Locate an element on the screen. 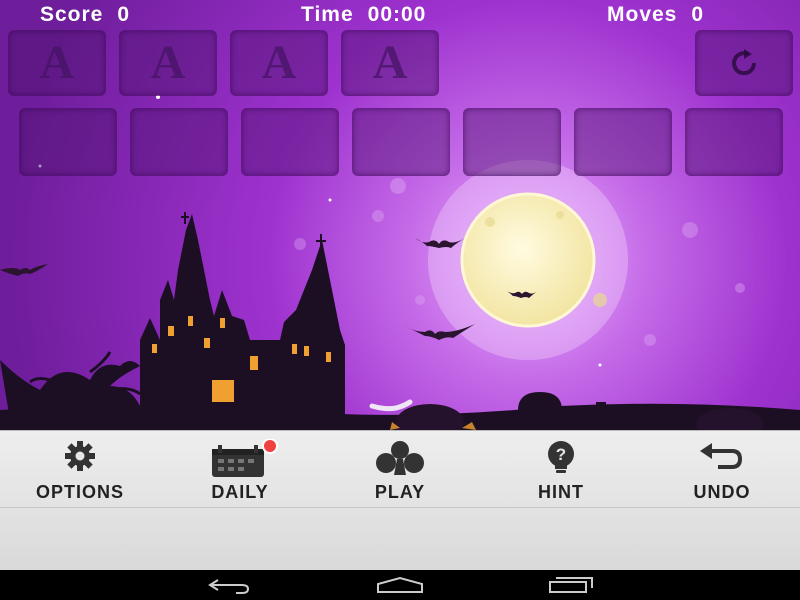 This screenshot has width=800, height=600. refresh-icon is located at coordinates (744, 62).